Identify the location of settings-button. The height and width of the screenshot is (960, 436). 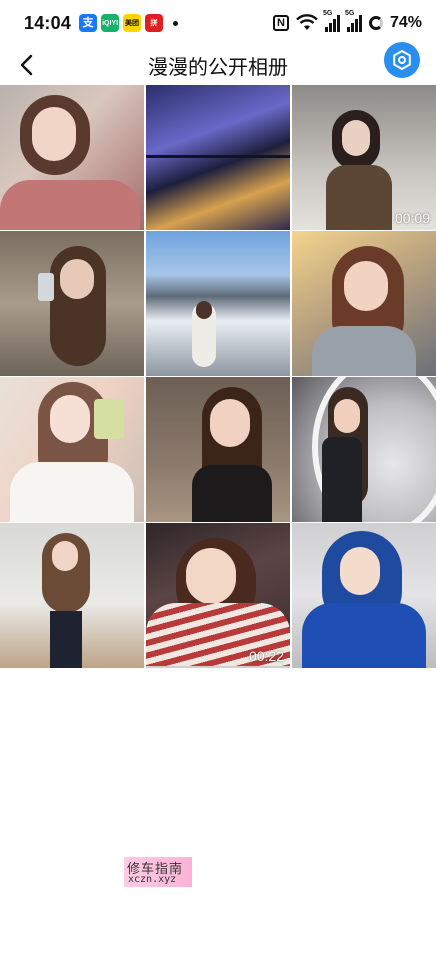
(402, 60).